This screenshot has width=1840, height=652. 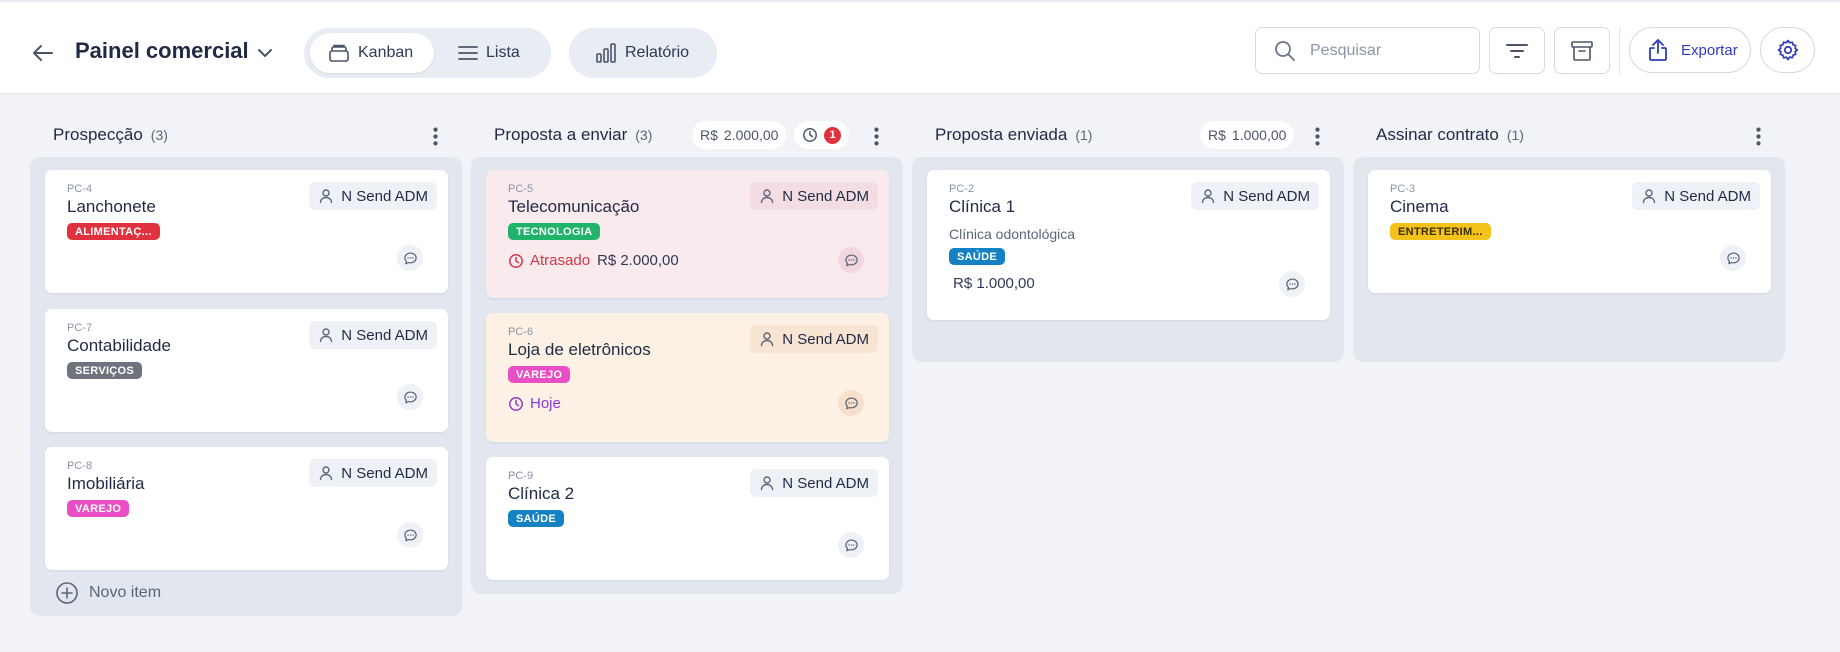 I want to click on chevron-down-icon, so click(x=265, y=53).